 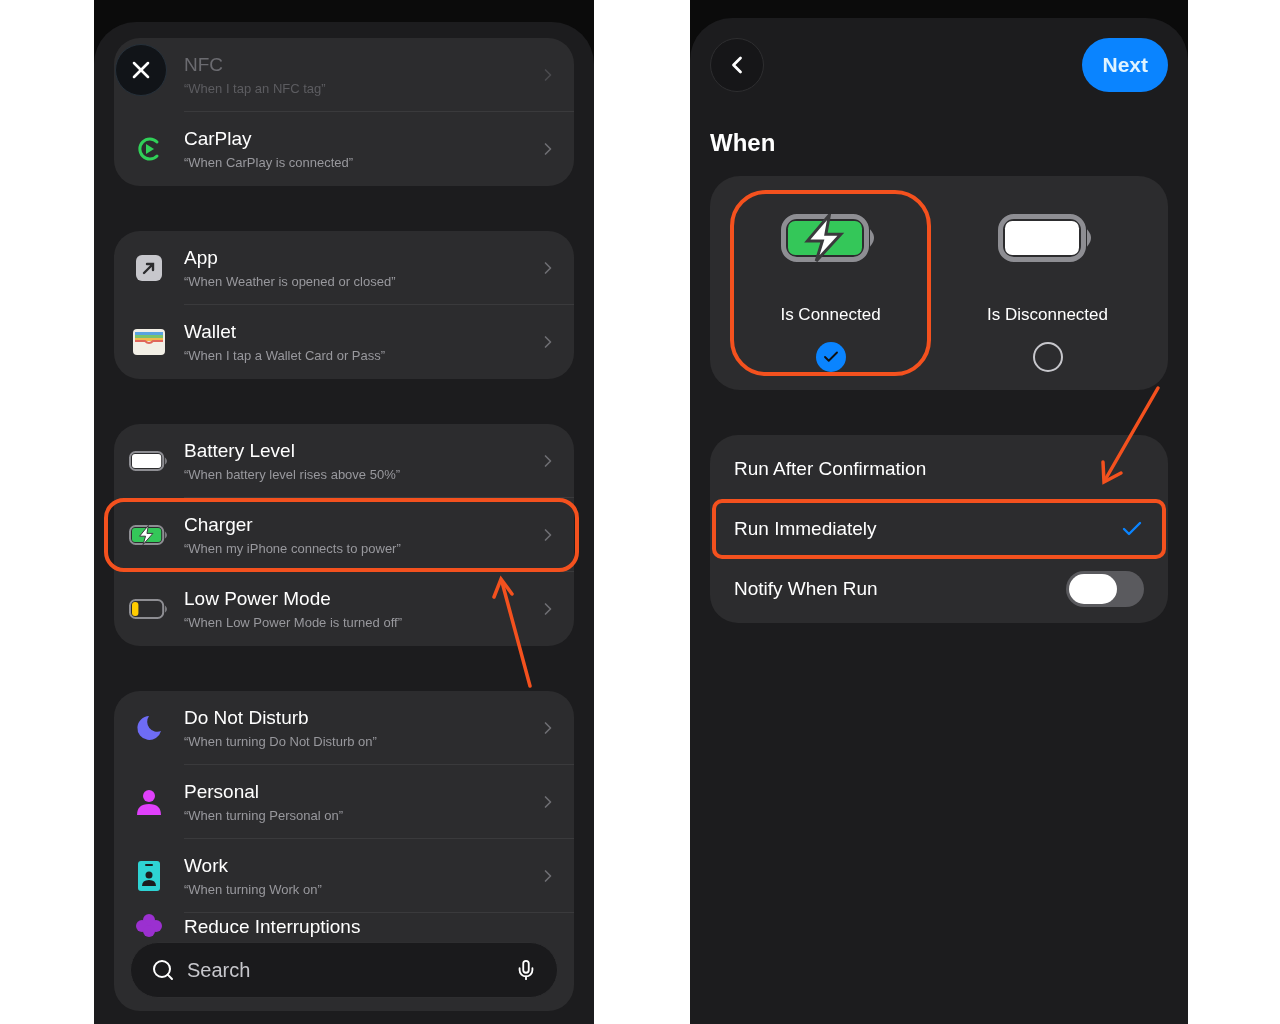 I want to click on trigger-row: Reduce Interruptions, so click(x=344, y=927).